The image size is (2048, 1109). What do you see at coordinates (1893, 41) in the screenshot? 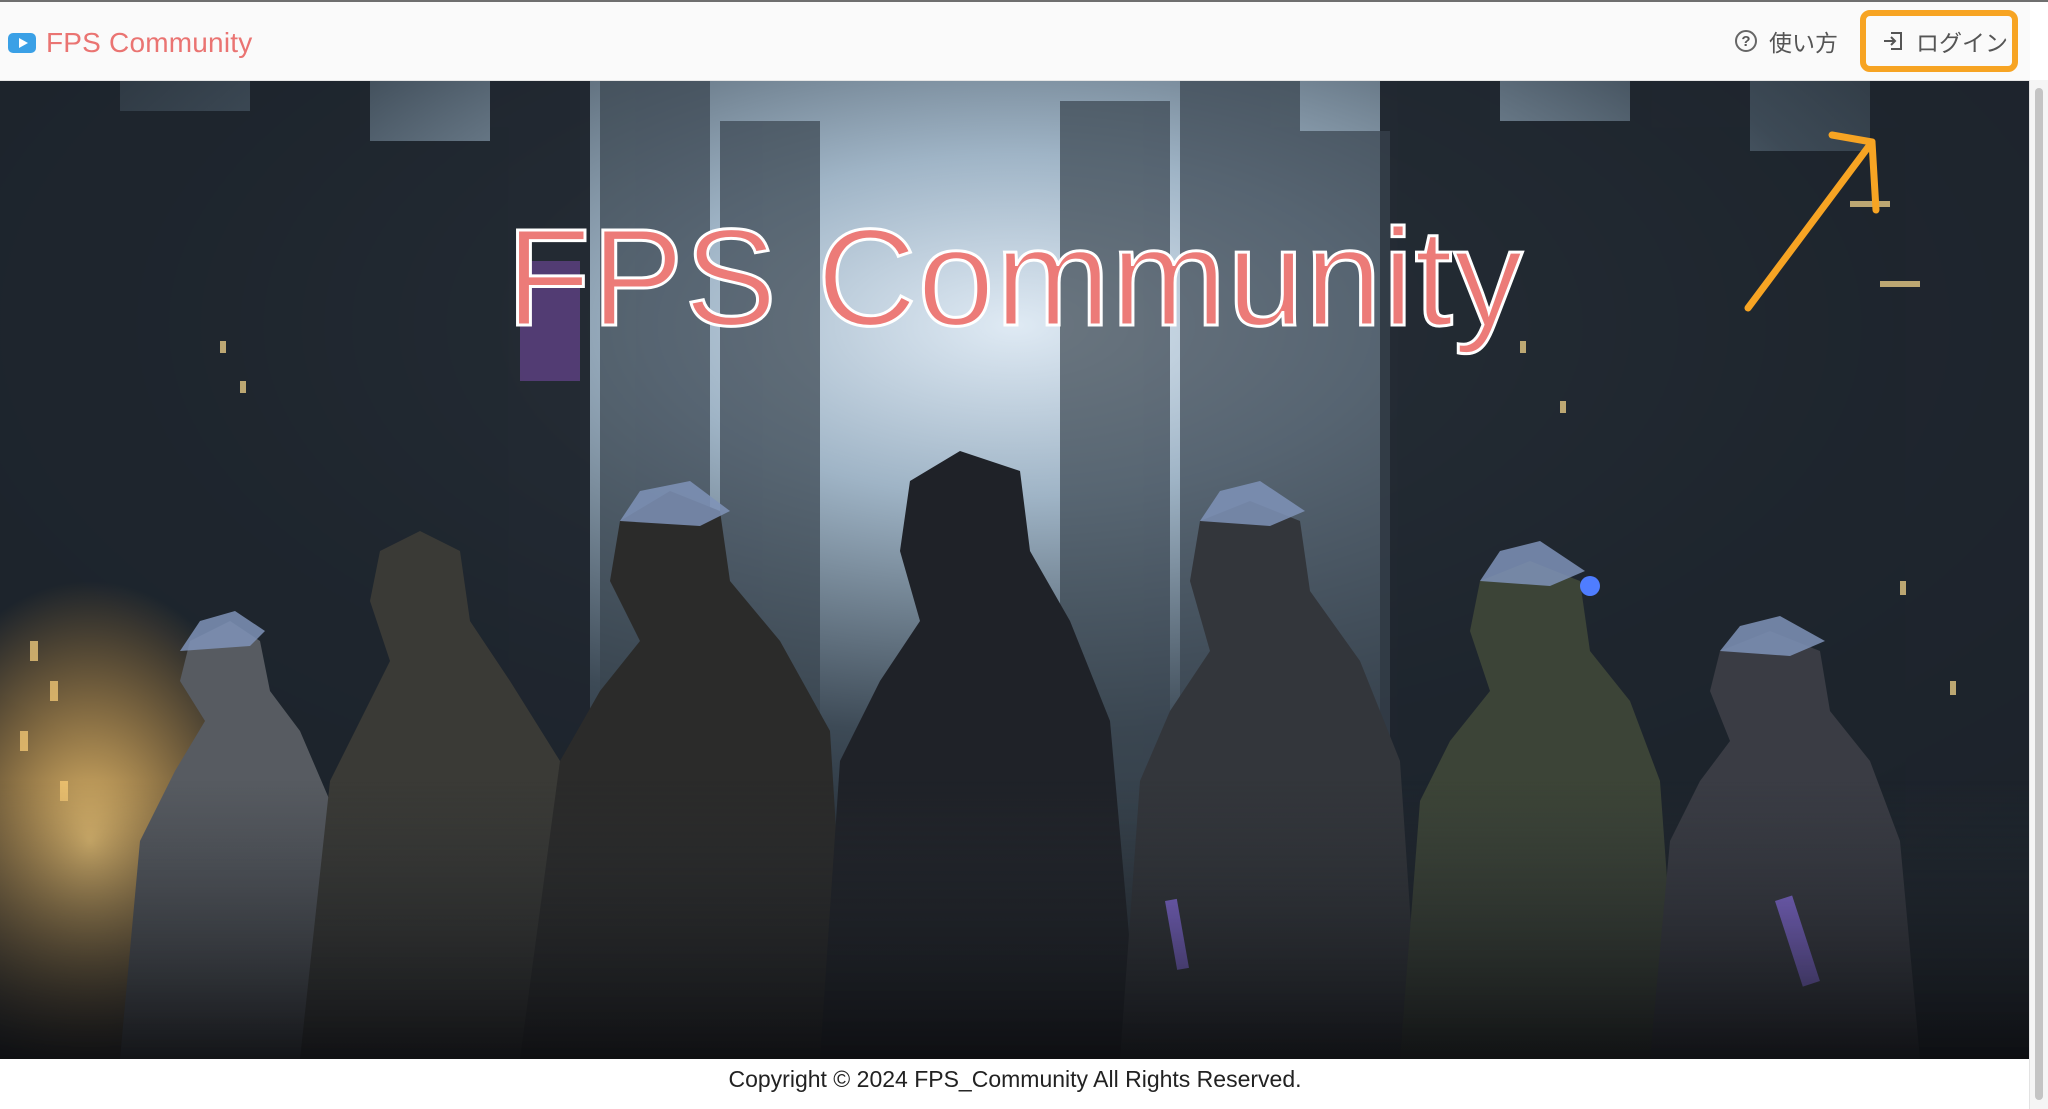
I see `sign-in-icon` at bounding box center [1893, 41].